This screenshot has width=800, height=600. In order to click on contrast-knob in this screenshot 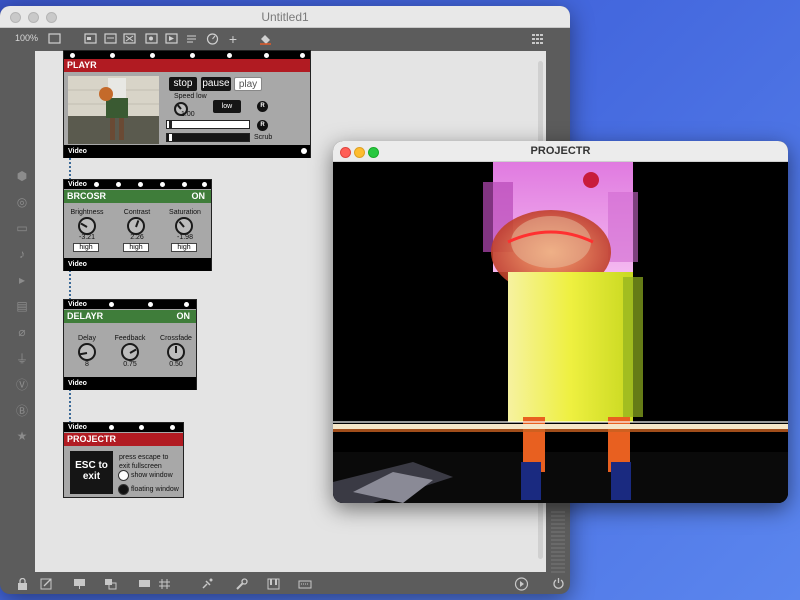, I will do `click(136, 226)`.